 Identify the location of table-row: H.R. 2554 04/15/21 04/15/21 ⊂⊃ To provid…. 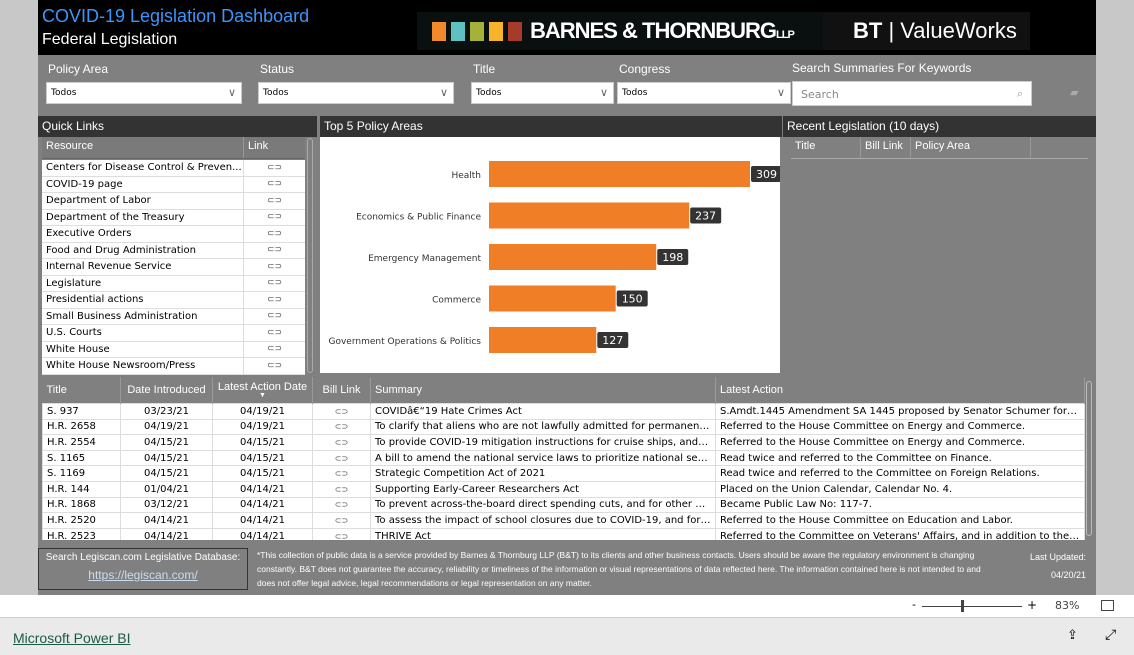
(563, 442).